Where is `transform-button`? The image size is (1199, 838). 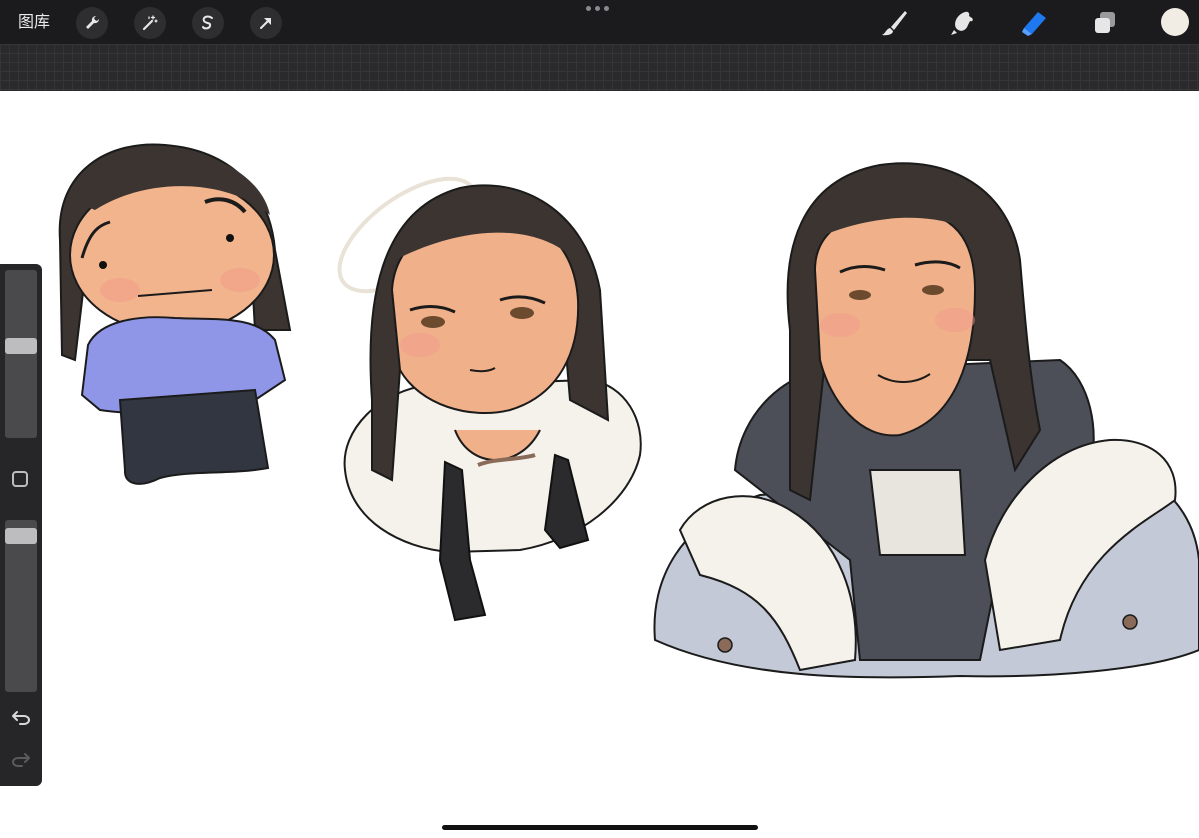 transform-button is located at coordinates (266, 23).